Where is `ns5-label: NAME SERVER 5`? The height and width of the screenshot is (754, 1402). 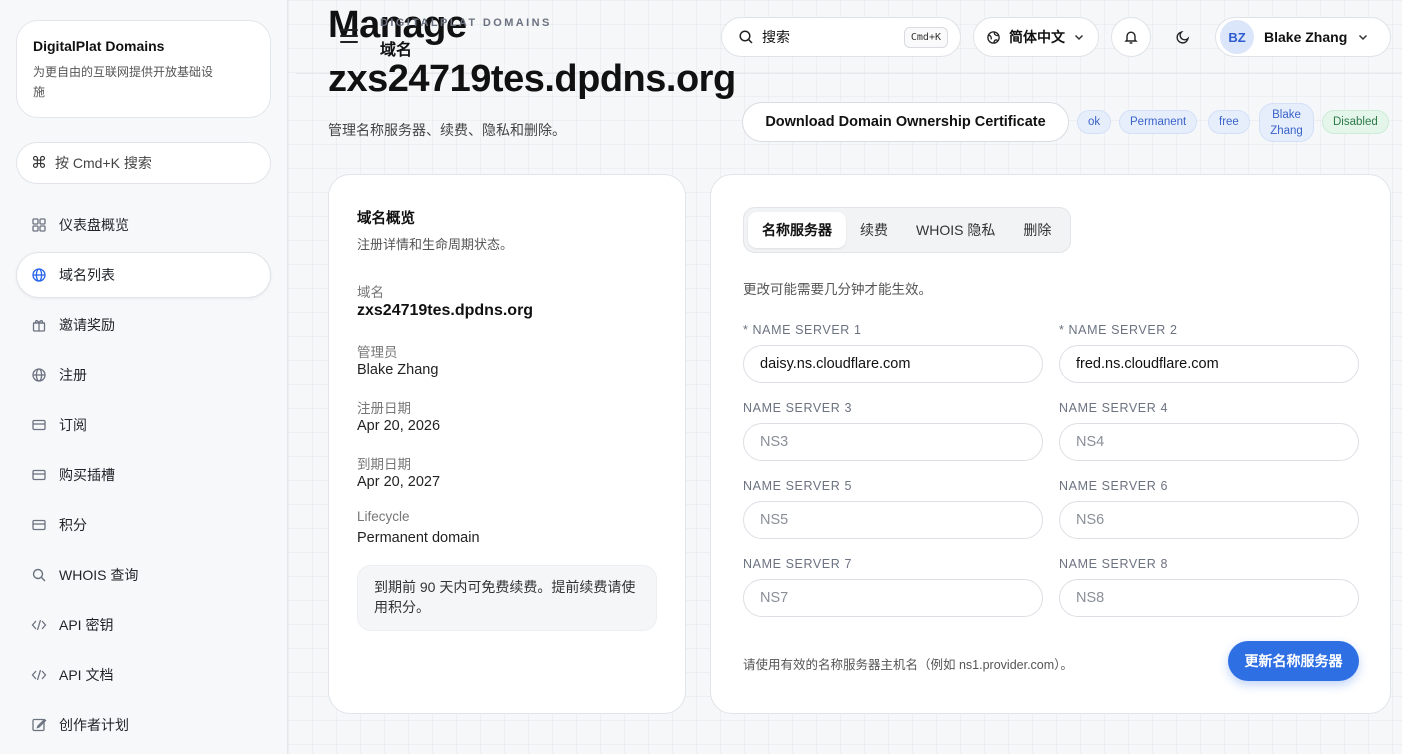
ns5-label: NAME SERVER 5 is located at coordinates (797, 486).